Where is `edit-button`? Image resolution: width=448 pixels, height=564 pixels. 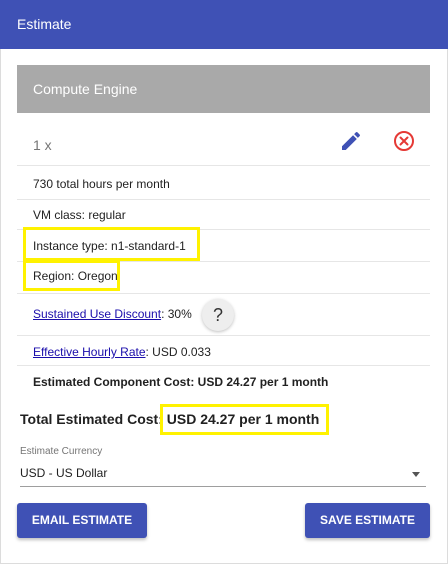
edit-button is located at coordinates (351, 141).